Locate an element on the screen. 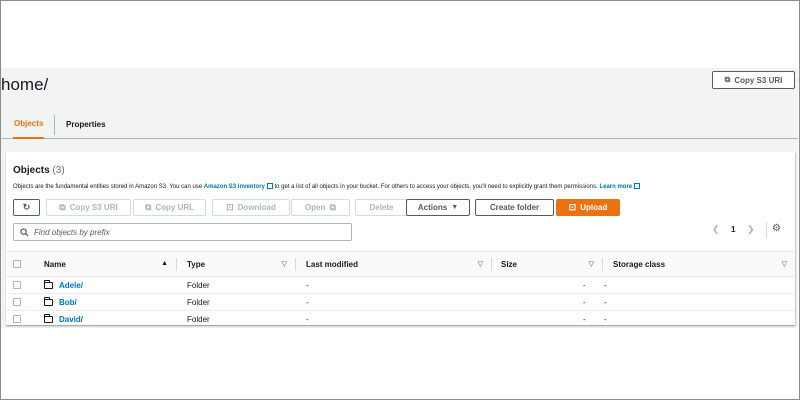 The image size is (800, 400). create-folder-button: Create folder is located at coordinates (514, 207).